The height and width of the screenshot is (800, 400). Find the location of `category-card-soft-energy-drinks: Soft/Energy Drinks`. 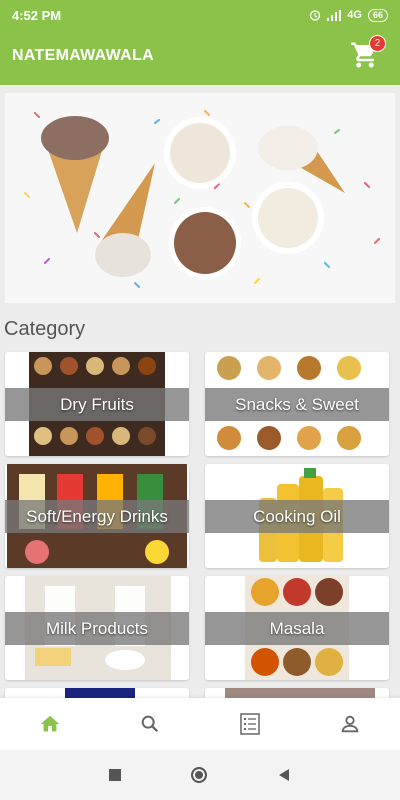

category-card-soft-energy-drinks: Soft/Energy Drinks is located at coordinates (97, 516).